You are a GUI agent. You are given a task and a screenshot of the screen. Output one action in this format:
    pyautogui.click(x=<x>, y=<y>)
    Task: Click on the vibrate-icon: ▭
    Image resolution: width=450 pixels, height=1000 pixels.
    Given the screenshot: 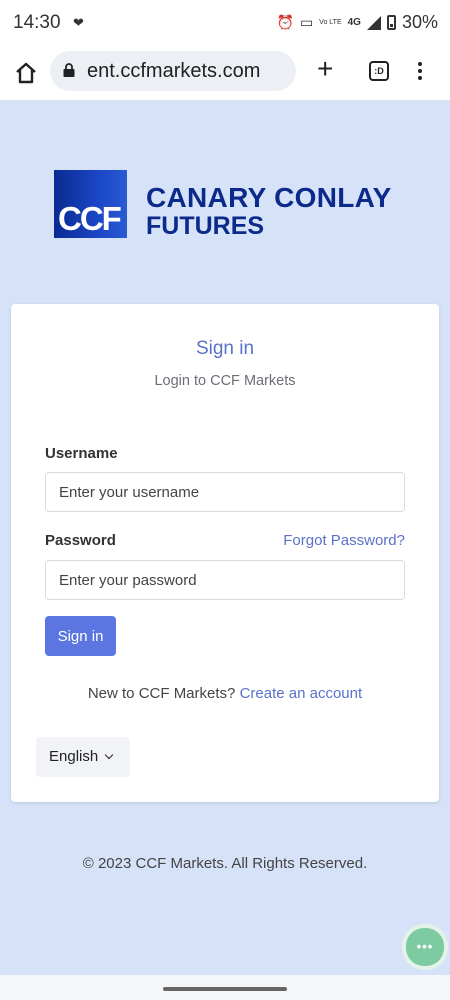 What is the action you would take?
    pyautogui.click(x=306, y=22)
    